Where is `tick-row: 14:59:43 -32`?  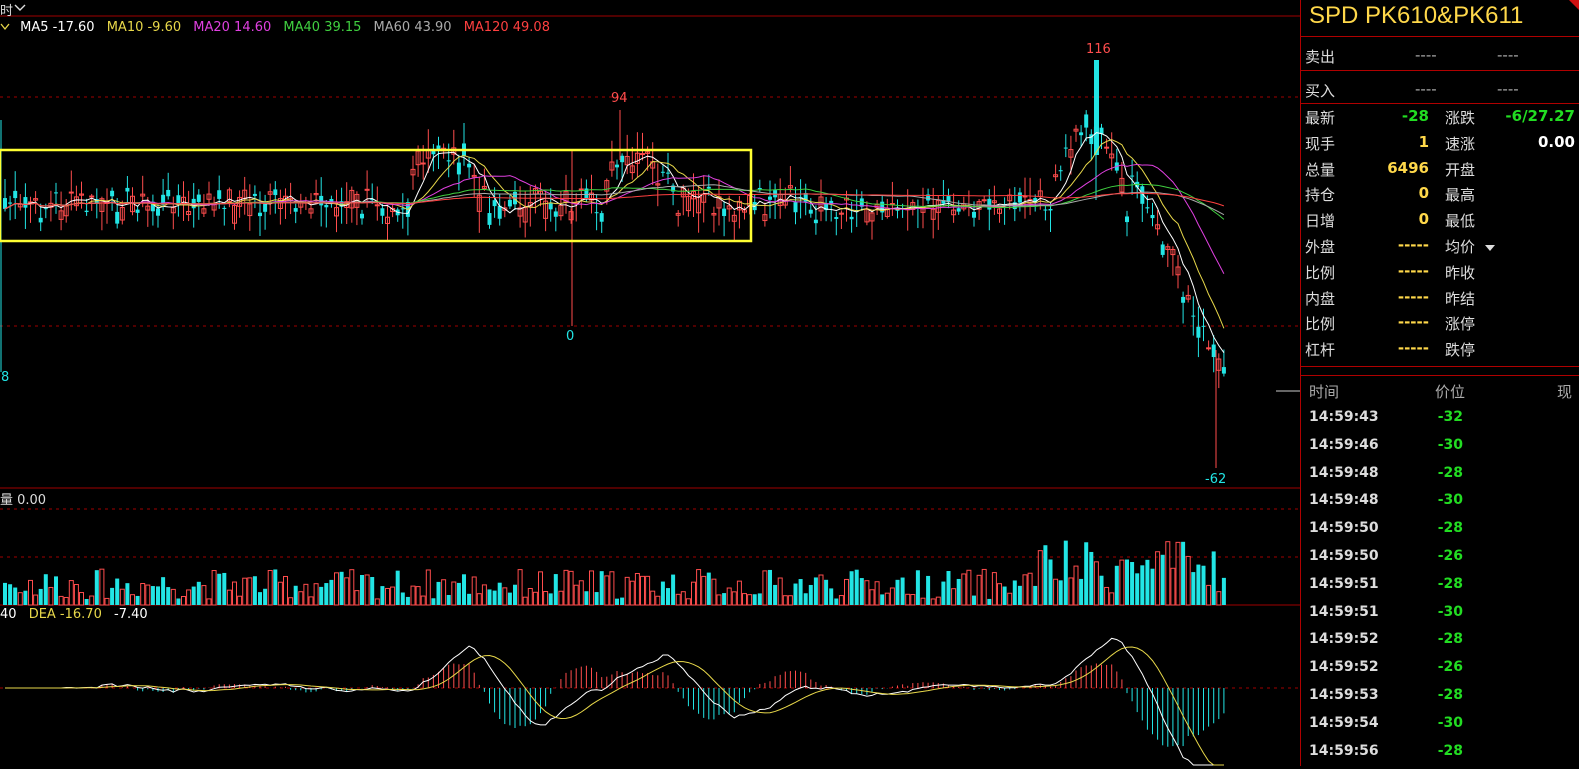 tick-row: 14:59:43 -32 is located at coordinates (1444, 422).